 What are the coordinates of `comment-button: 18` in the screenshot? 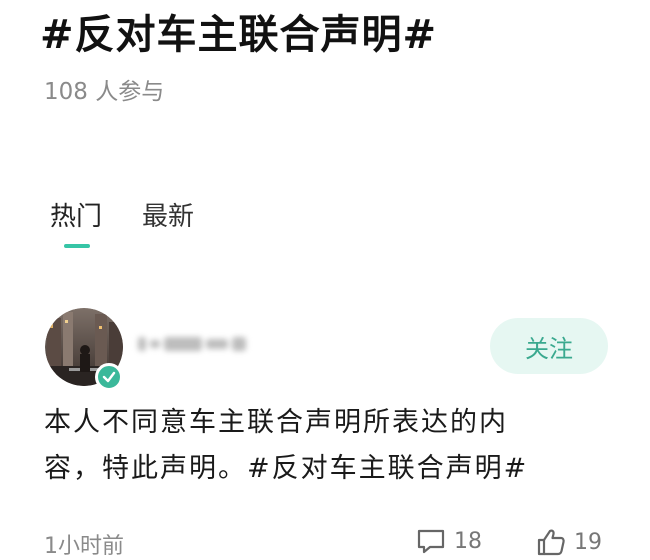 It's located at (449, 541).